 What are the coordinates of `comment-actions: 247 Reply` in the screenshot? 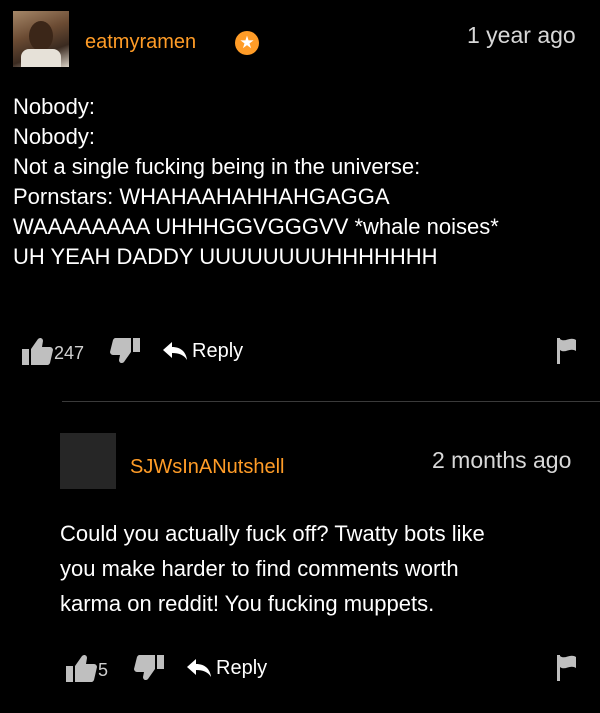 It's located at (300, 351).